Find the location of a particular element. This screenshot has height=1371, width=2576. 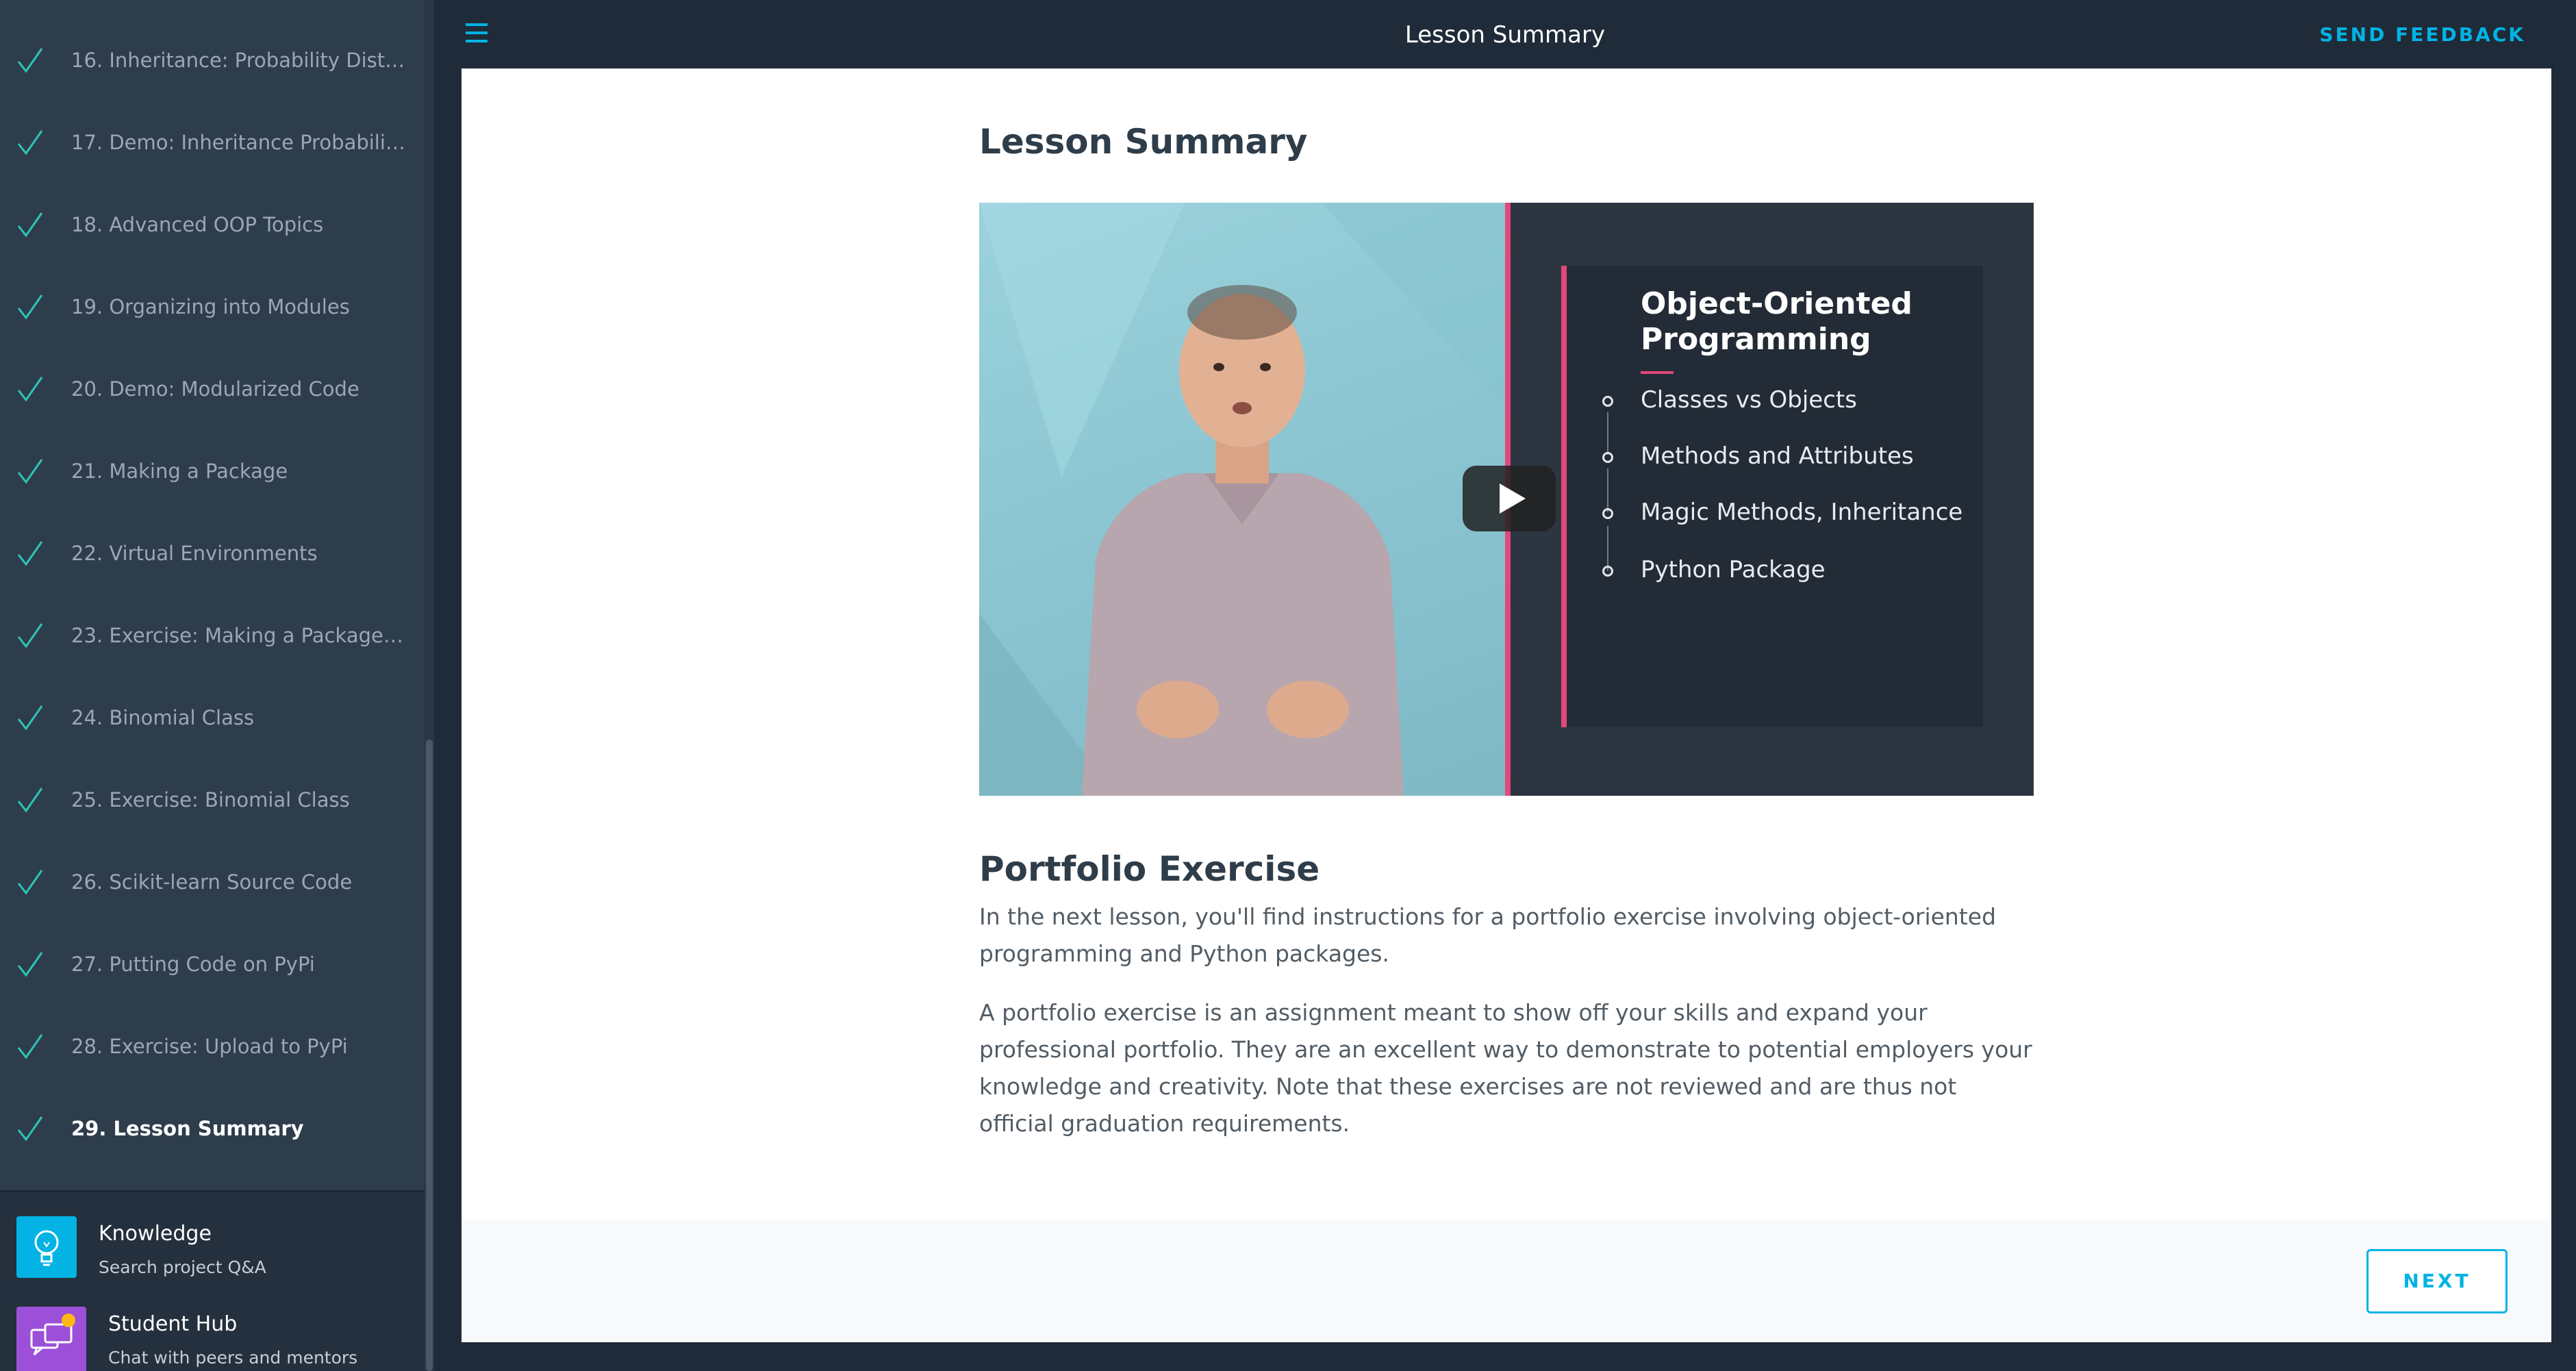

sidebar-item-lesson-27: 27. Putting Code on PyPi is located at coordinates (213, 964).